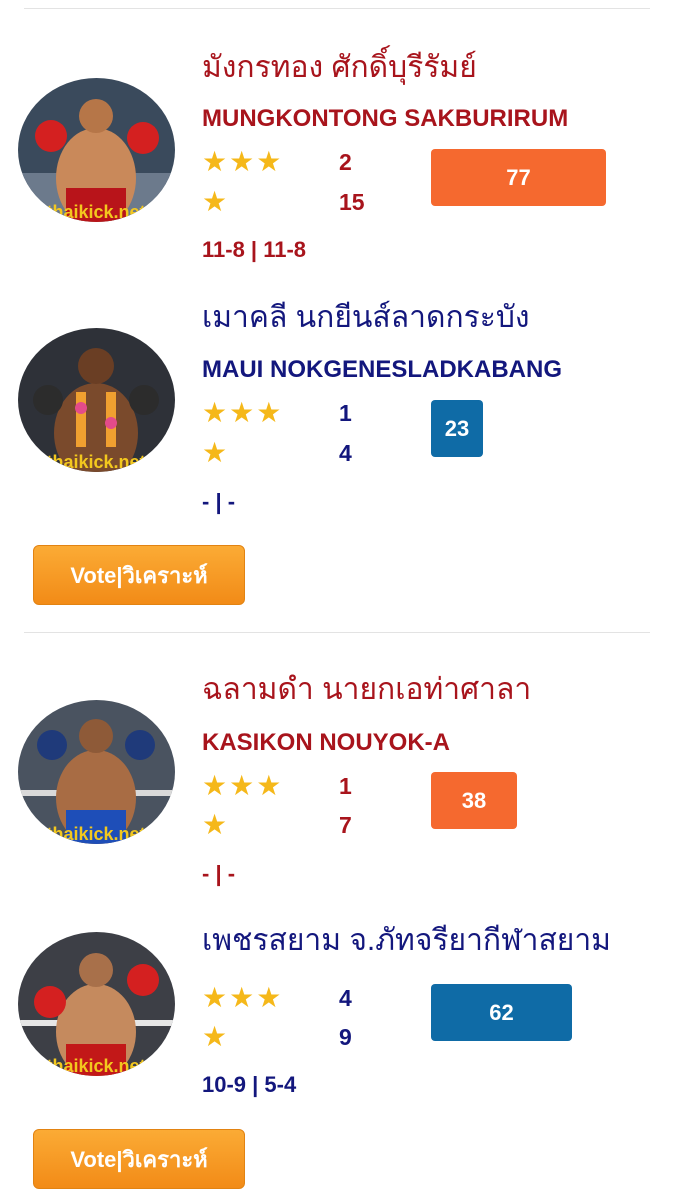 The height and width of the screenshot is (1200, 675). Describe the element at coordinates (406, 941) in the screenshot. I see `fighter-thai-name: เพชรสยาม จ.ภัทจรียากีฬาสยาม` at that location.